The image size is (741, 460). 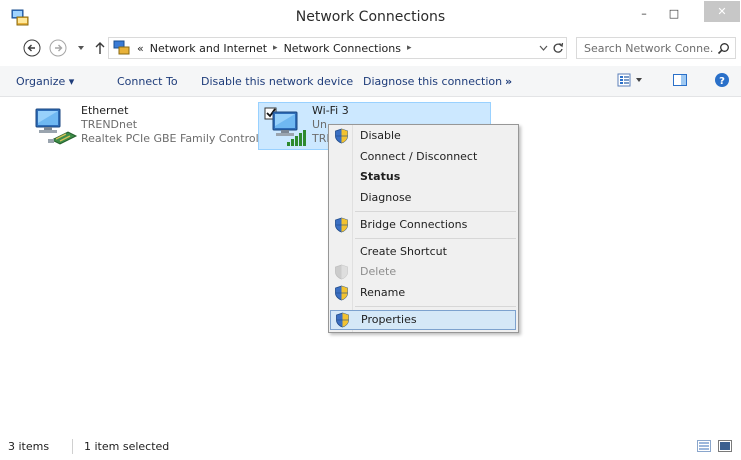 I want to click on diagnose-connection-button: Diagnose this connection, so click(x=432, y=81).